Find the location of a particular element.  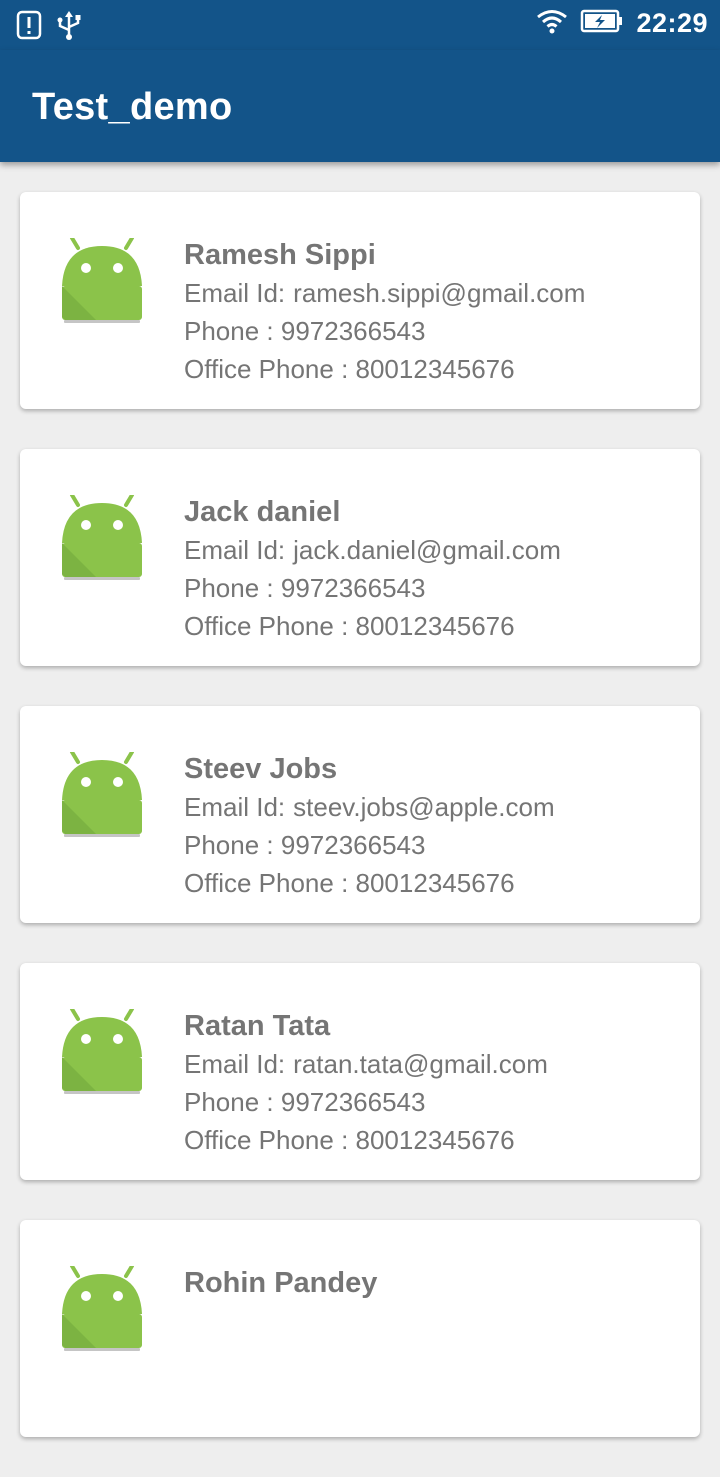

usb-icon is located at coordinates (69, 27).